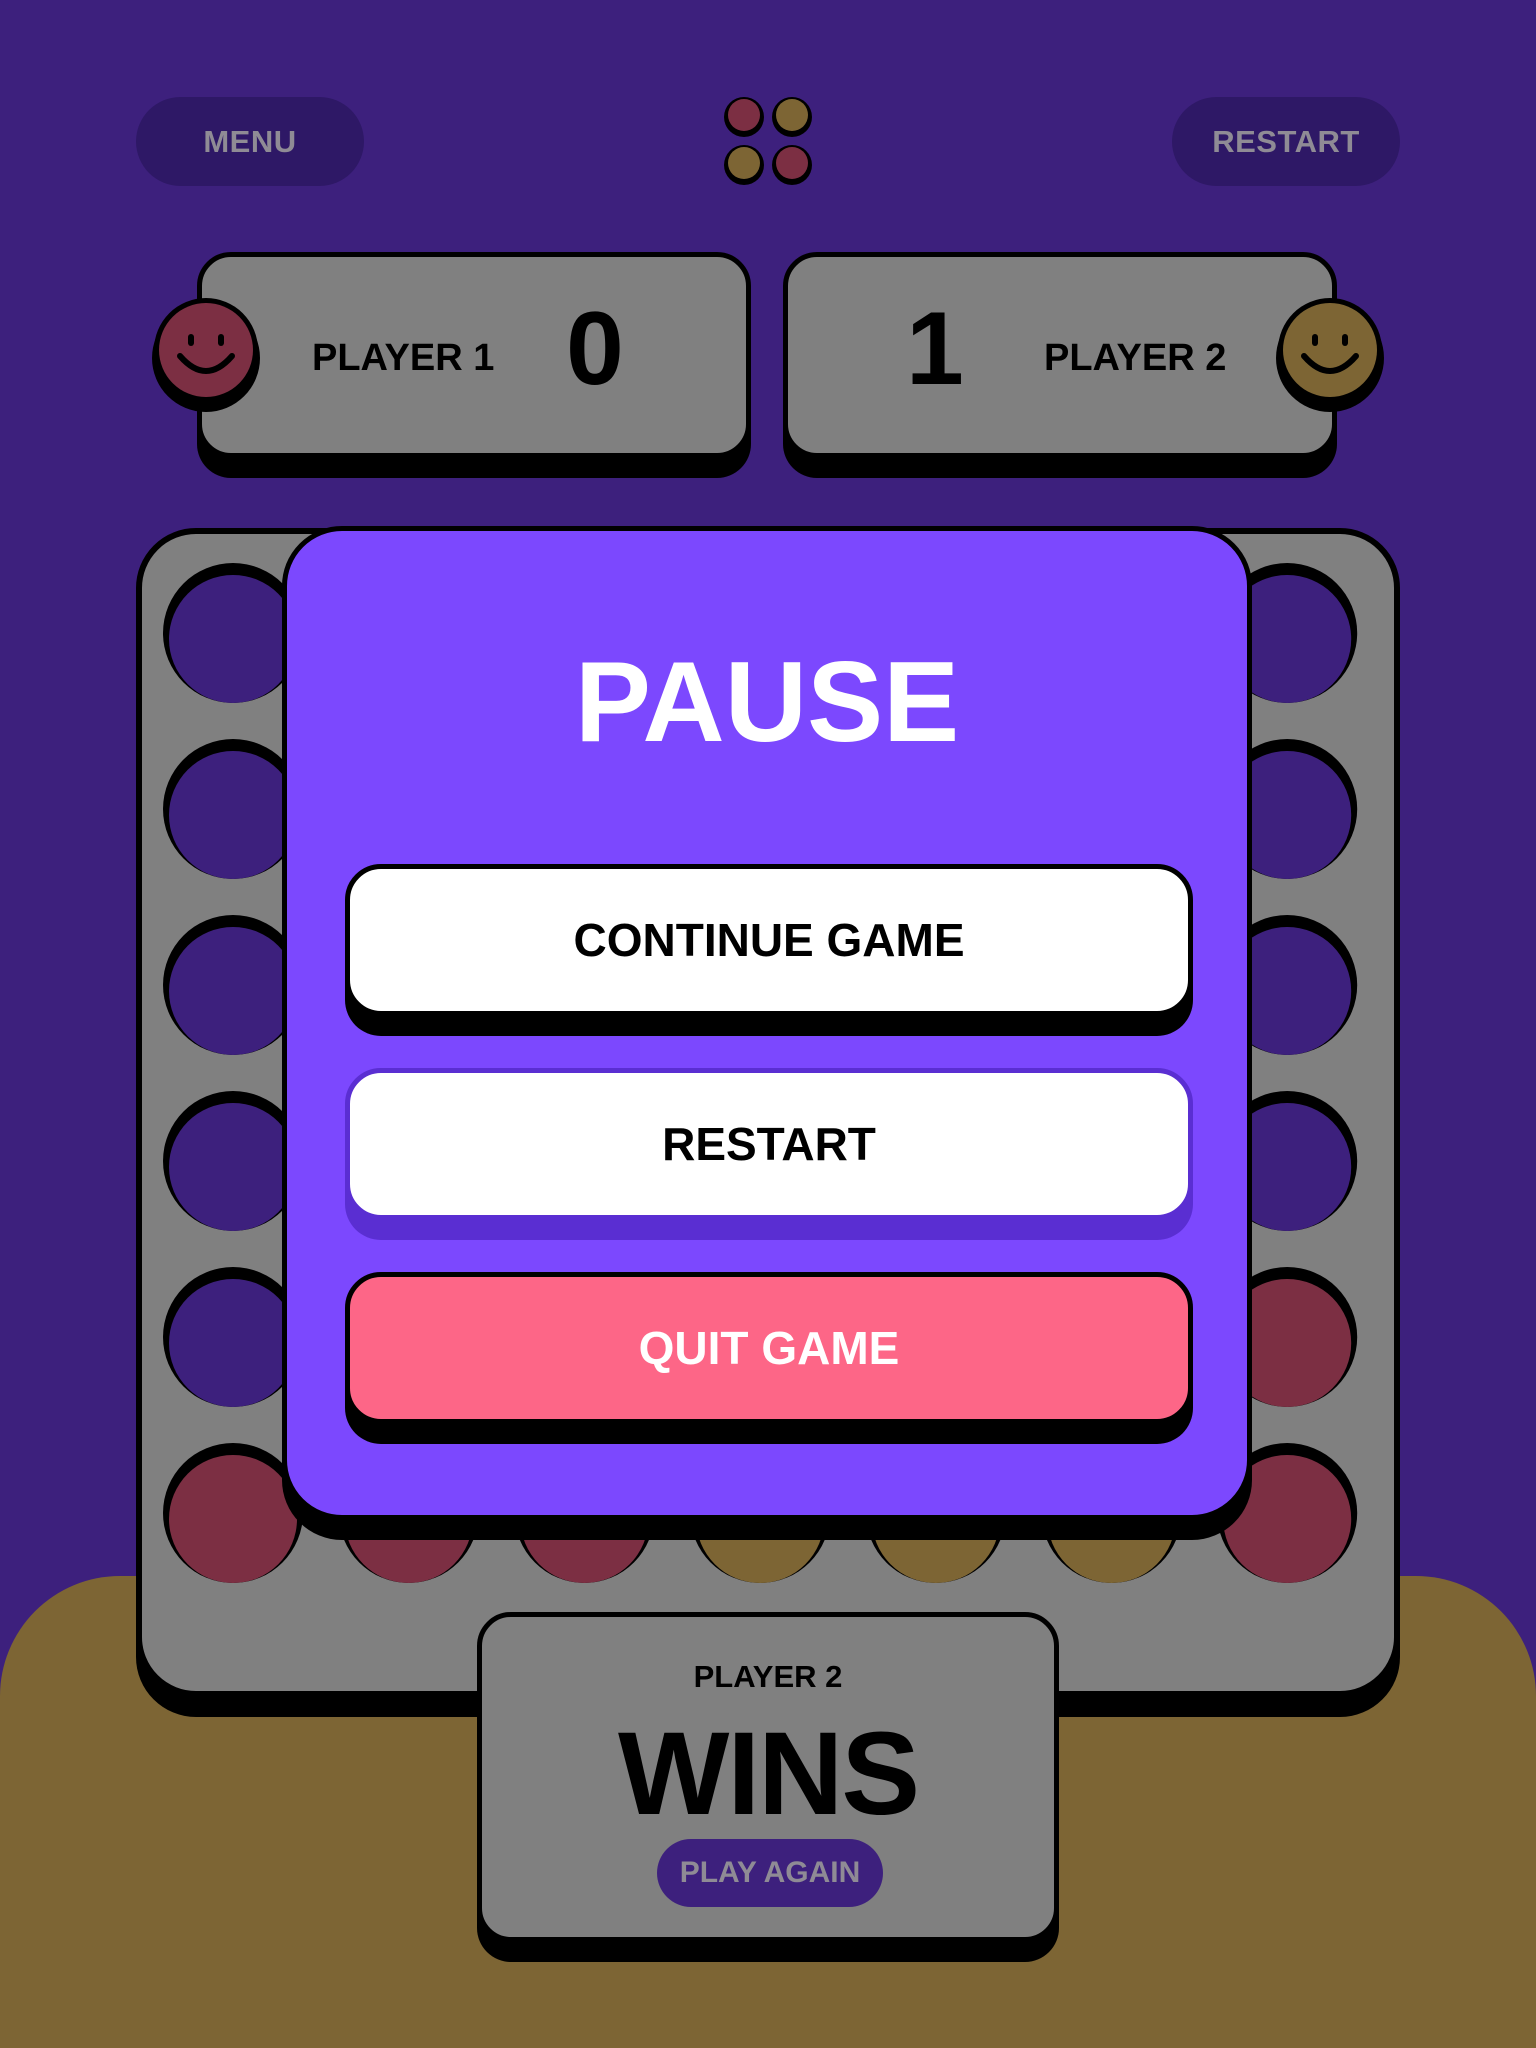  I want to click on restart-button: RESTART, so click(769, 1144).